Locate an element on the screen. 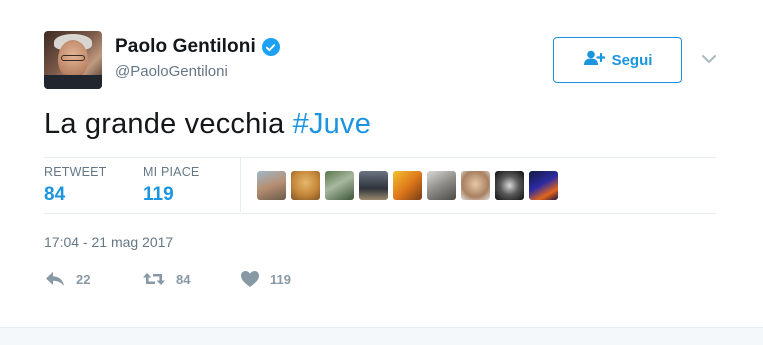 The width and height of the screenshot is (763, 345). author-name: Paolo Gentiloni is located at coordinates (185, 47).